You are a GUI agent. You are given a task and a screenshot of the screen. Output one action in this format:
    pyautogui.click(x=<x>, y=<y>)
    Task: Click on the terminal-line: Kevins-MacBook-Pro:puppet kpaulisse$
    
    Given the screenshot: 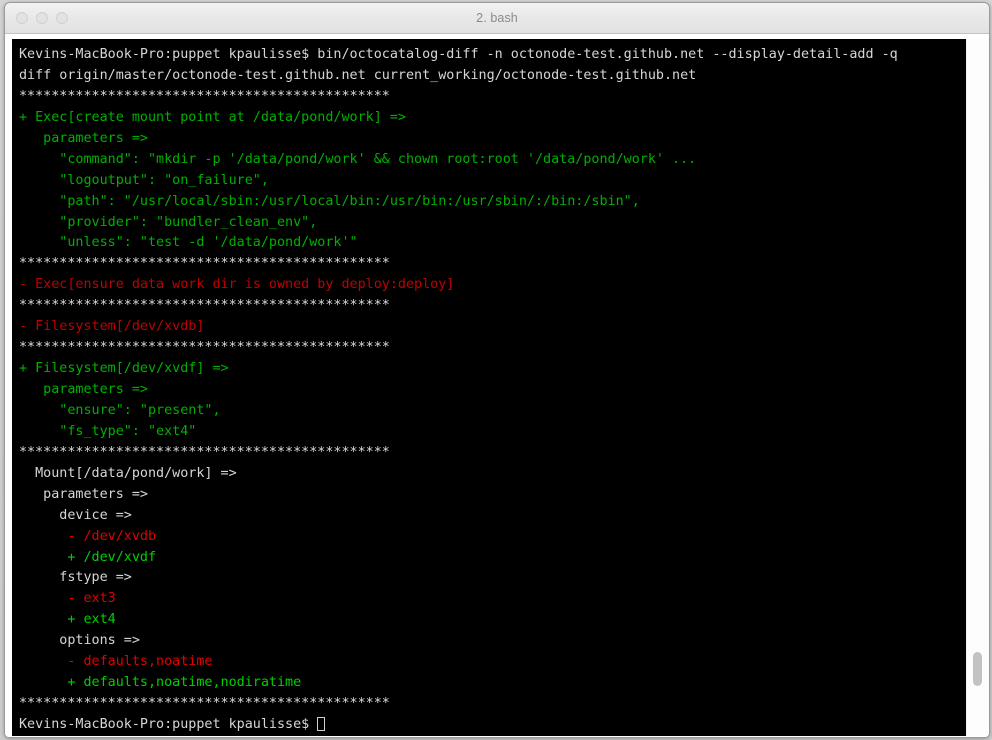 What is the action you would take?
    pyautogui.click(x=492, y=725)
    